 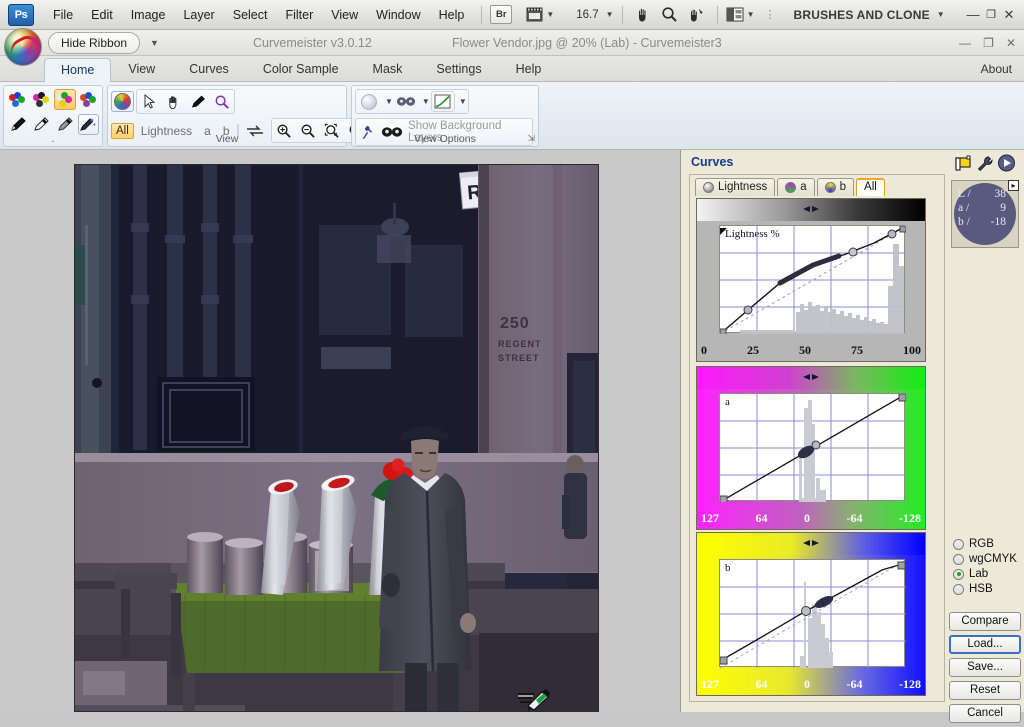 What do you see at coordinates (149, 101) in the screenshot?
I see `arrow-select-button` at bounding box center [149, 101].